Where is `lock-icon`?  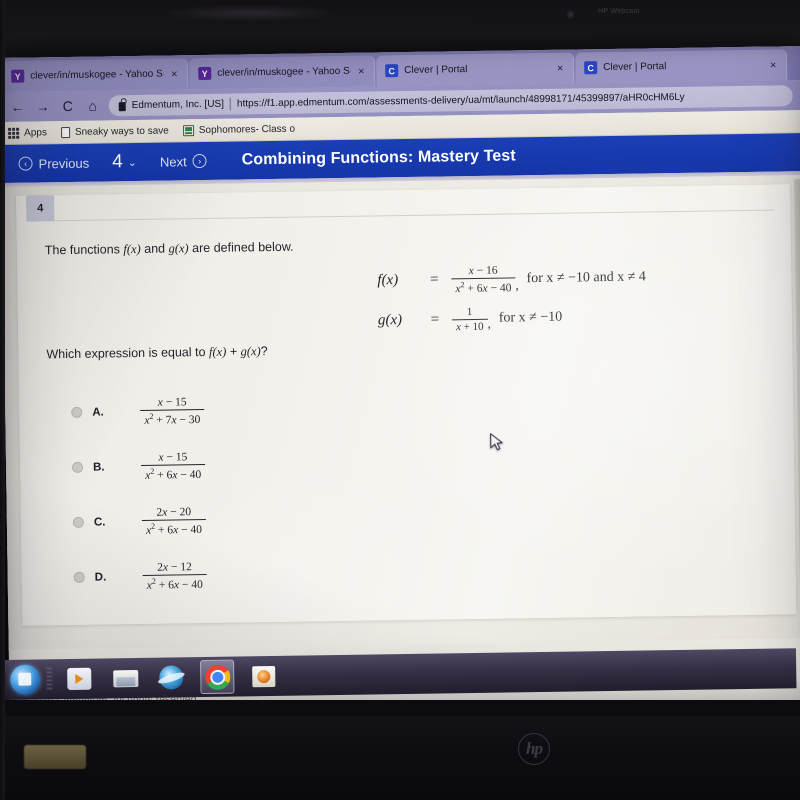 lock-icon is located at coordinates (122, 106).